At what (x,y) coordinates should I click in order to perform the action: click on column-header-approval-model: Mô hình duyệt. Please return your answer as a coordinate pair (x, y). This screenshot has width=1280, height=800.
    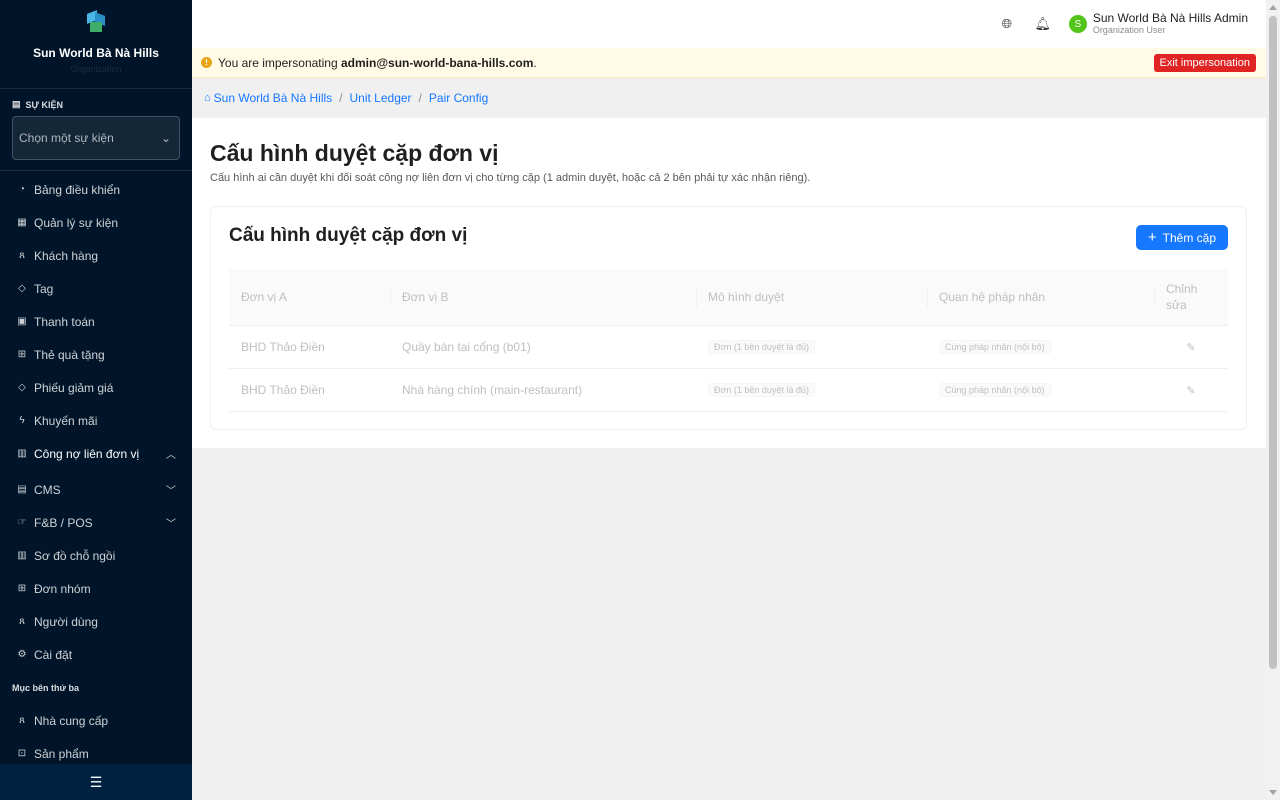
    Looking at the image, I should click on (811, 297).